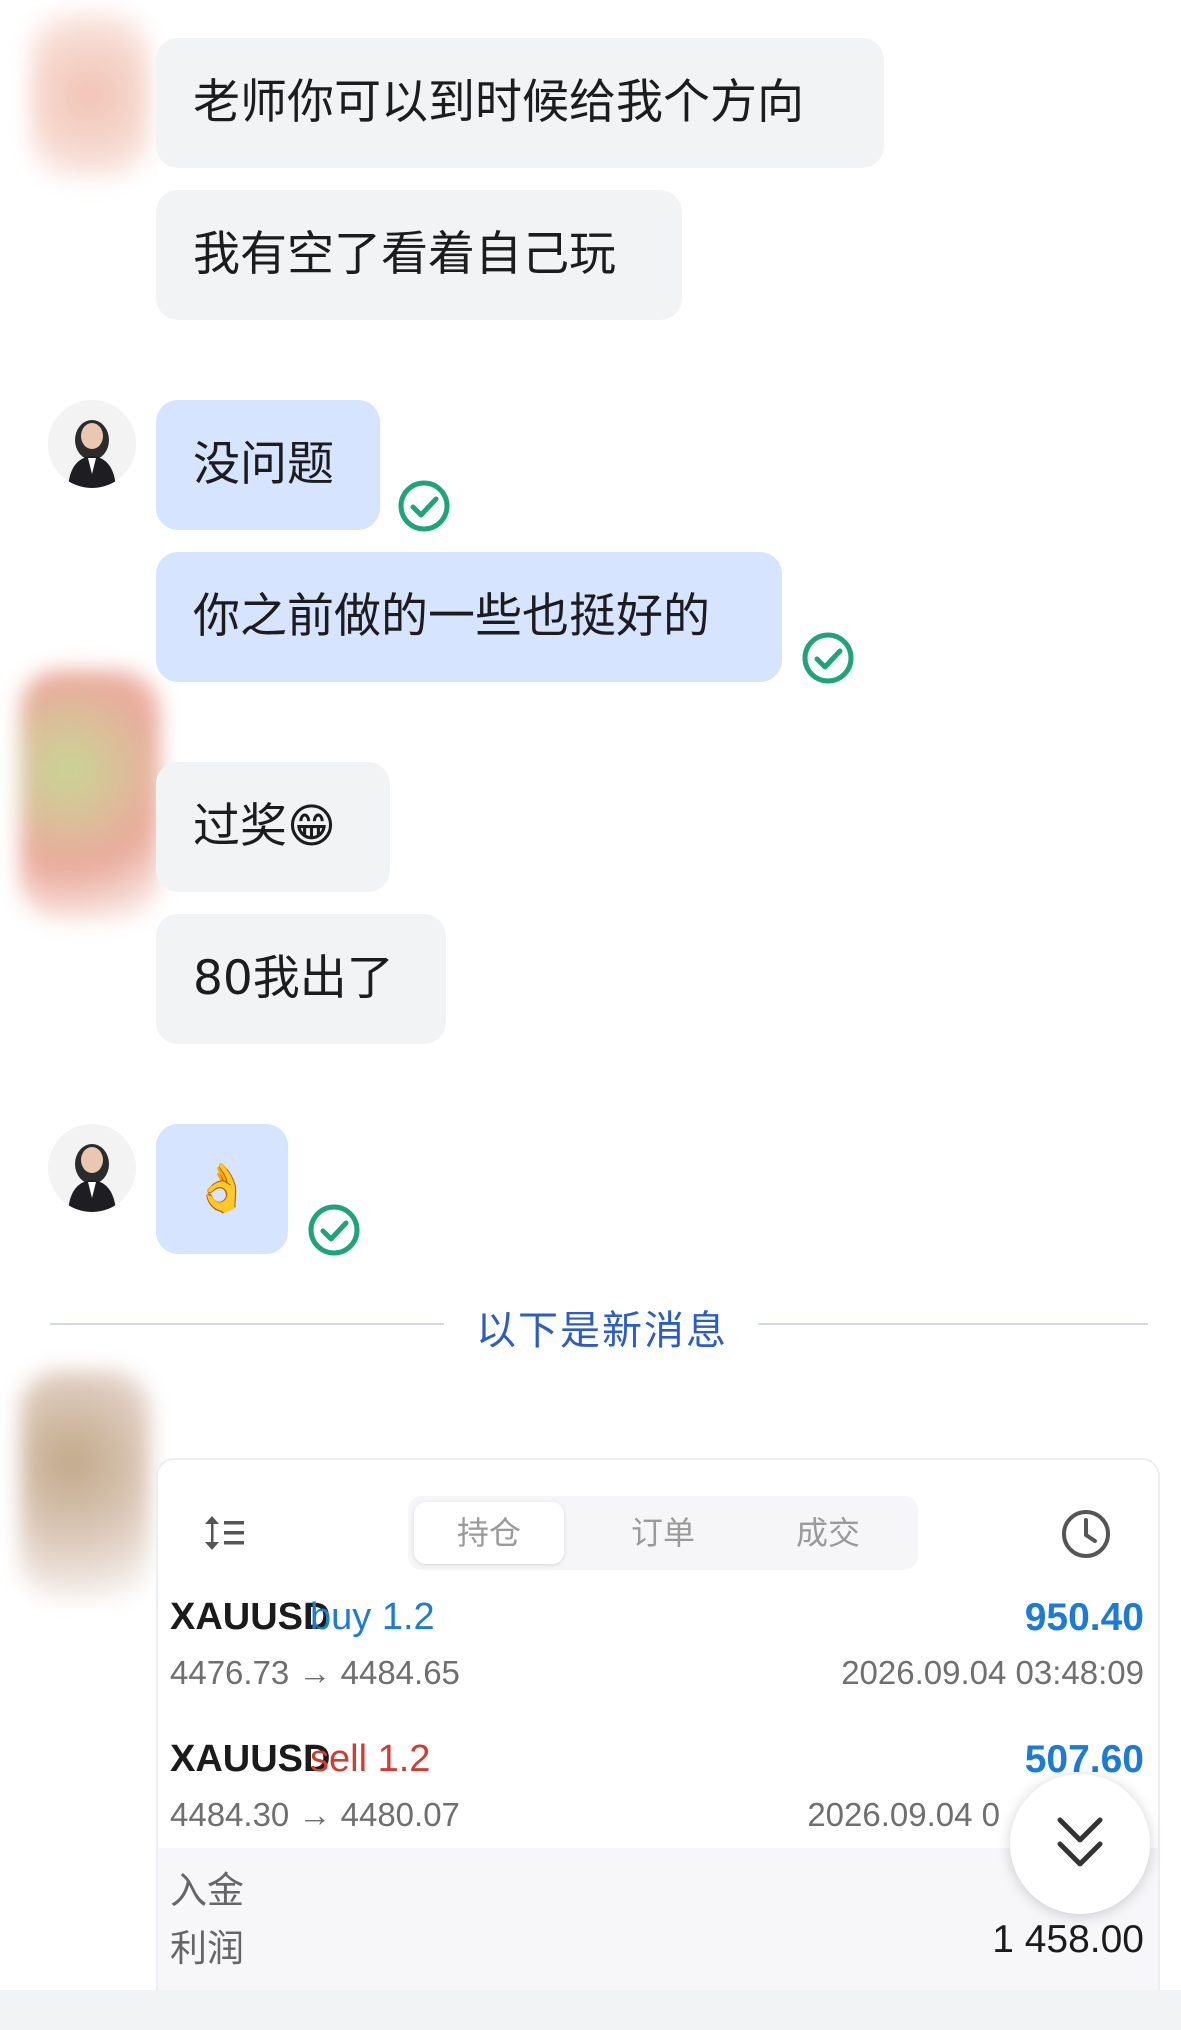 The height and width of the screenshot is (2030, 1181). I want to click on tab-segment: 持仓 订单 成交, so click(663, 1533).